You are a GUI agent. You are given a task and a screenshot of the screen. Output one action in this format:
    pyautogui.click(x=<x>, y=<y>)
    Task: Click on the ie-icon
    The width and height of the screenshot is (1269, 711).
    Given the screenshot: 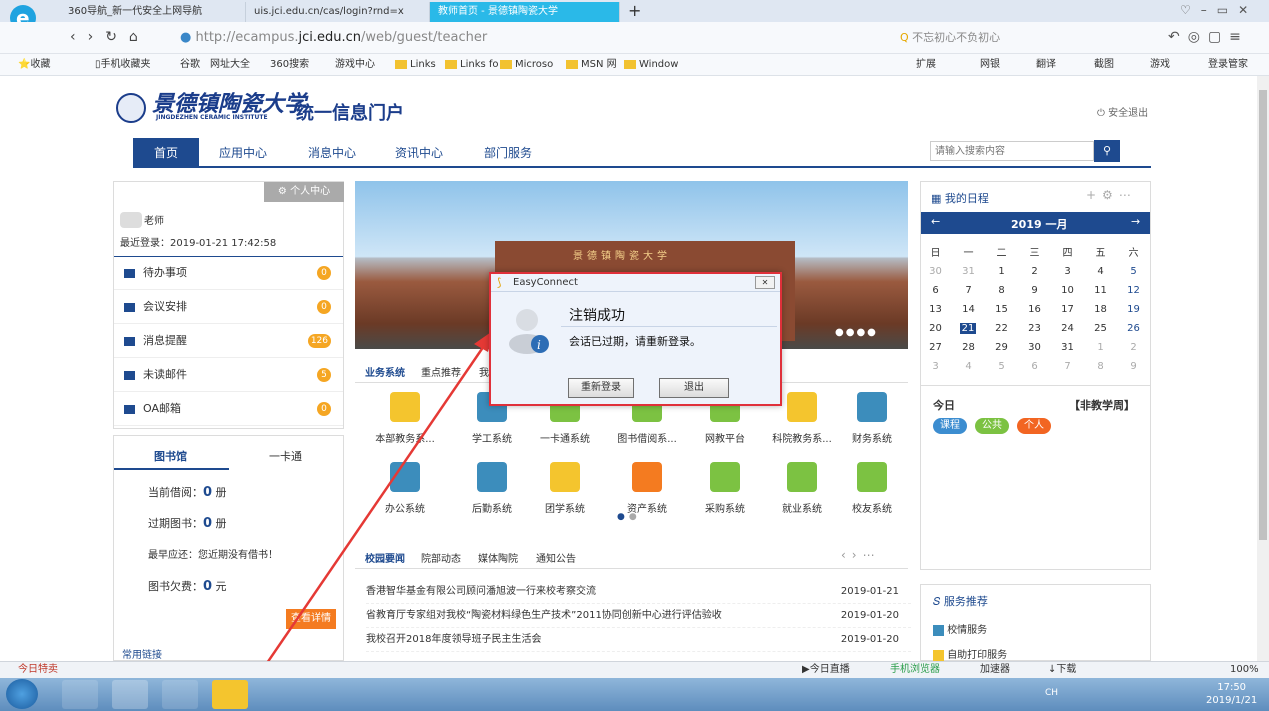 What is the action you would take?
    pyautogui.click(x=80, y=694)
    